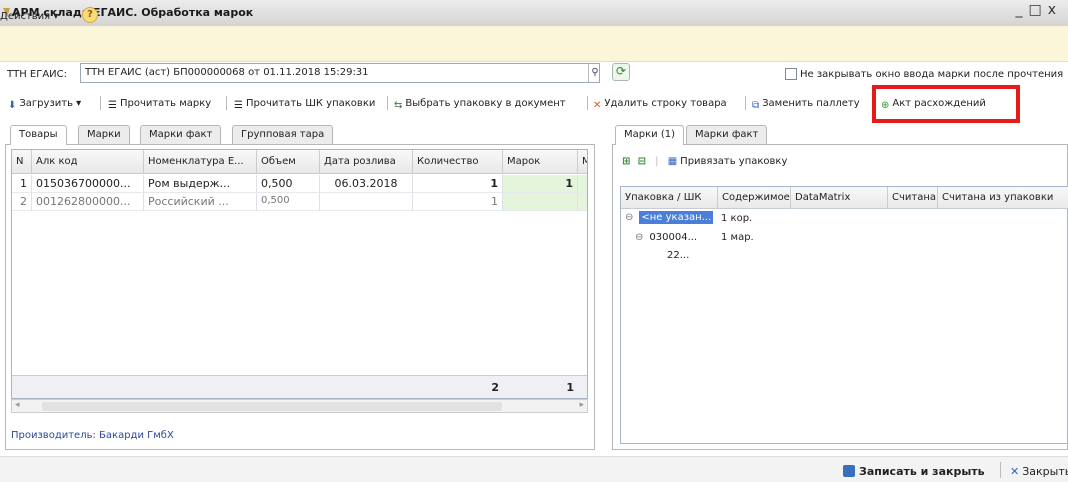 The width and height of the screenshot is (1068, 482). What do you see at coordinates (92, 435) in the screenshot?
I see `producer-link: Производитель: Бакарди ГмбХ` at bounding box center [92, 435].